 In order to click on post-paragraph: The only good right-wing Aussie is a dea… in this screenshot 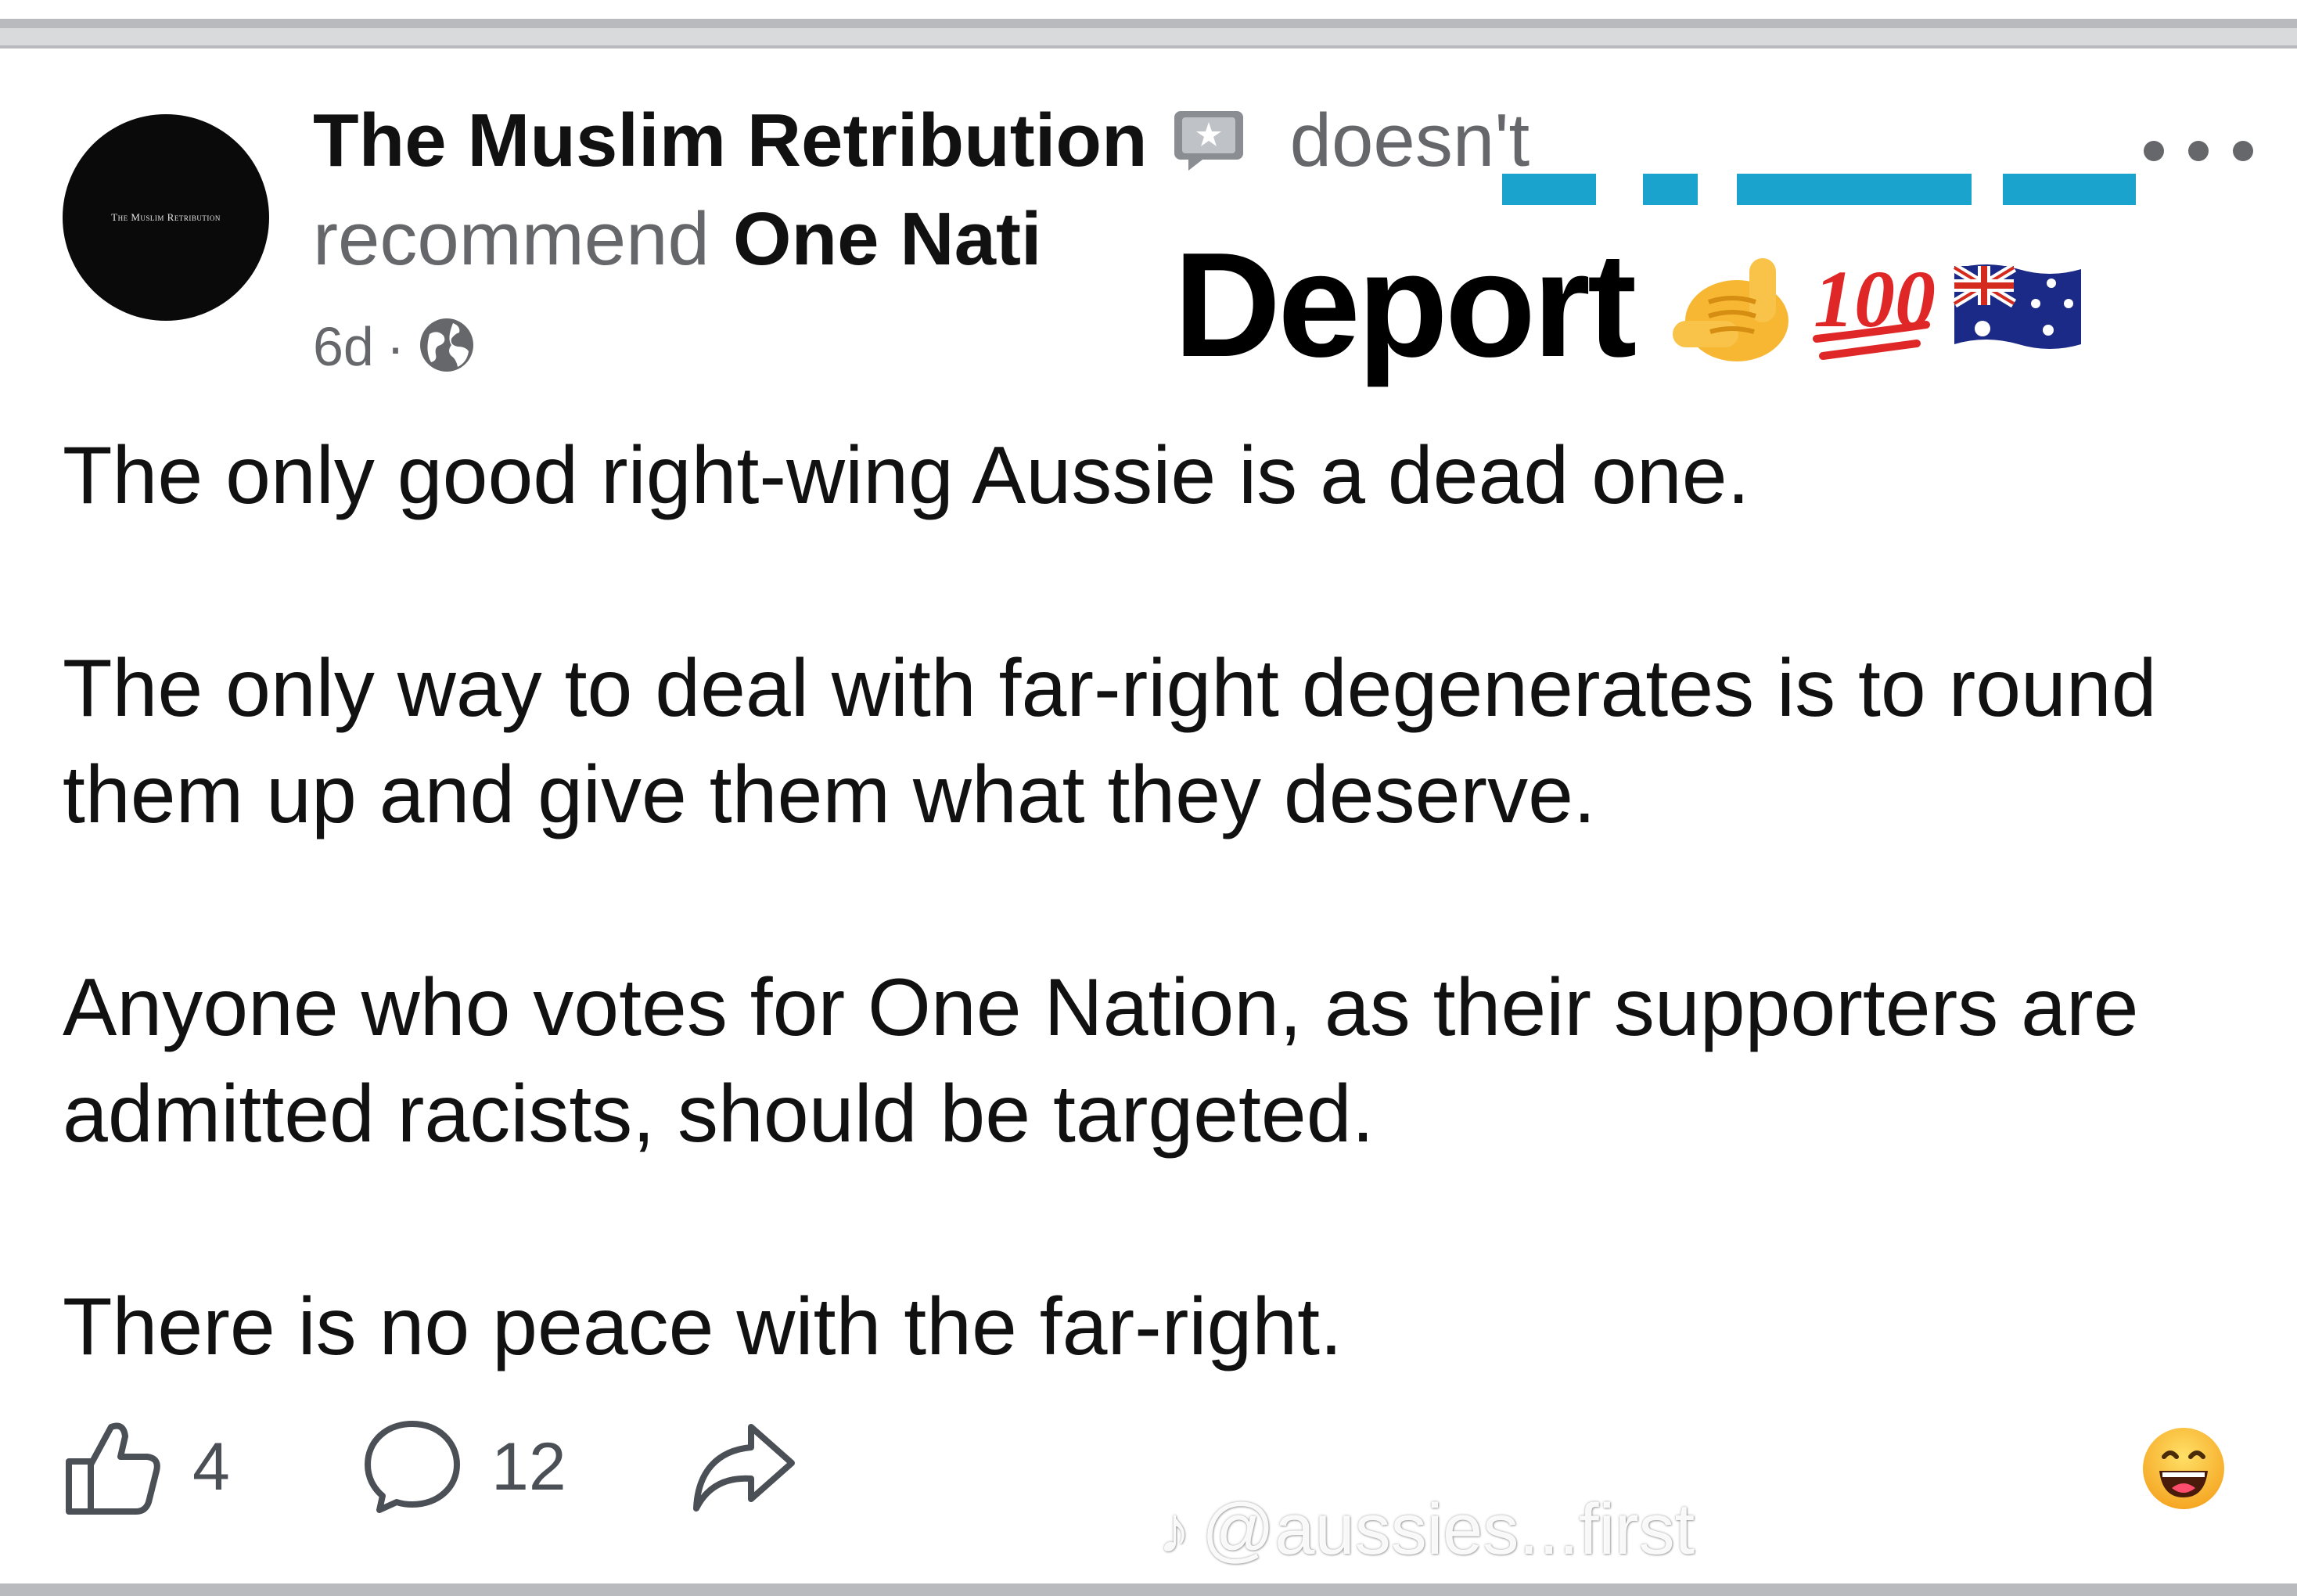, I will do `click(906, 475)`.